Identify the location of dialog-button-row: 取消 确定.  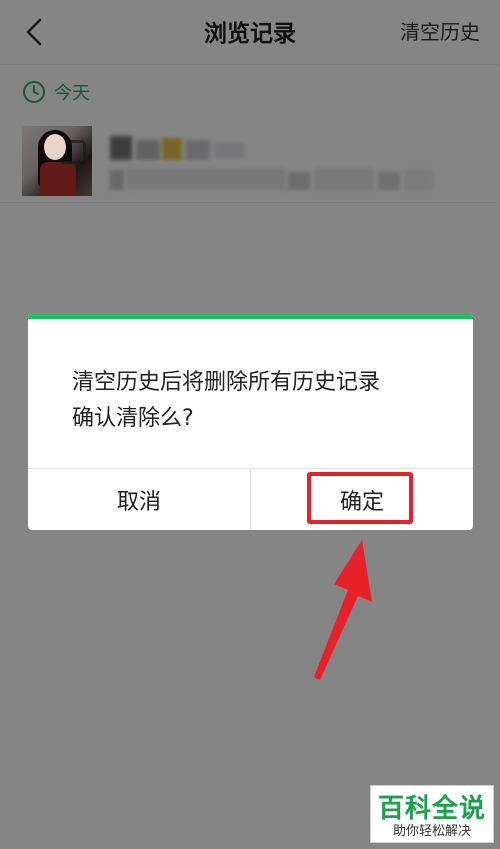
(250, 499).